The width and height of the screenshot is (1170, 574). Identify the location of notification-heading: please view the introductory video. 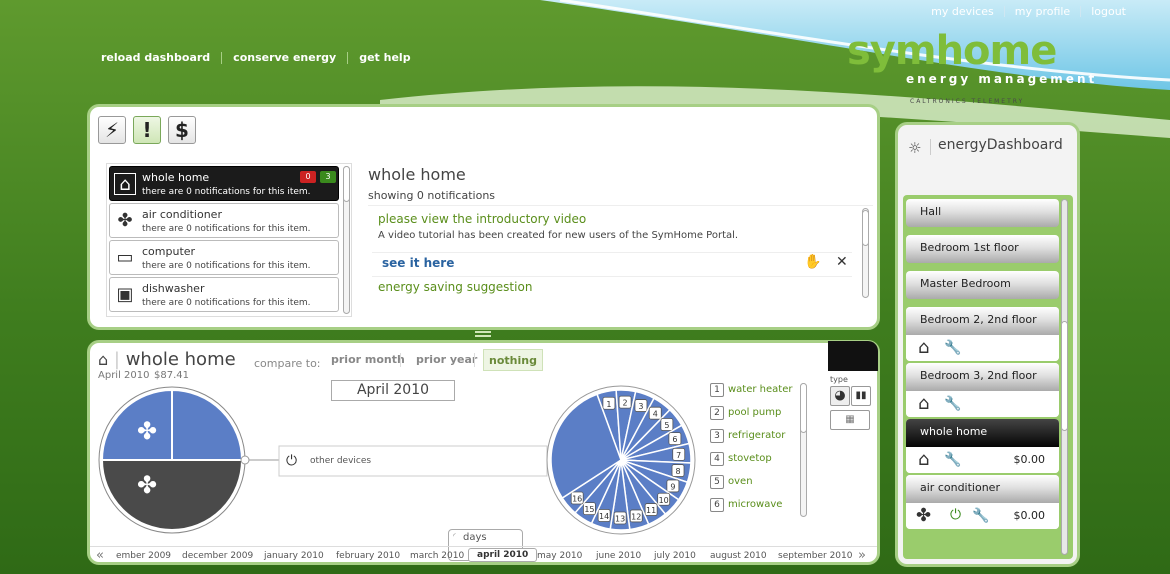
(482, 219).